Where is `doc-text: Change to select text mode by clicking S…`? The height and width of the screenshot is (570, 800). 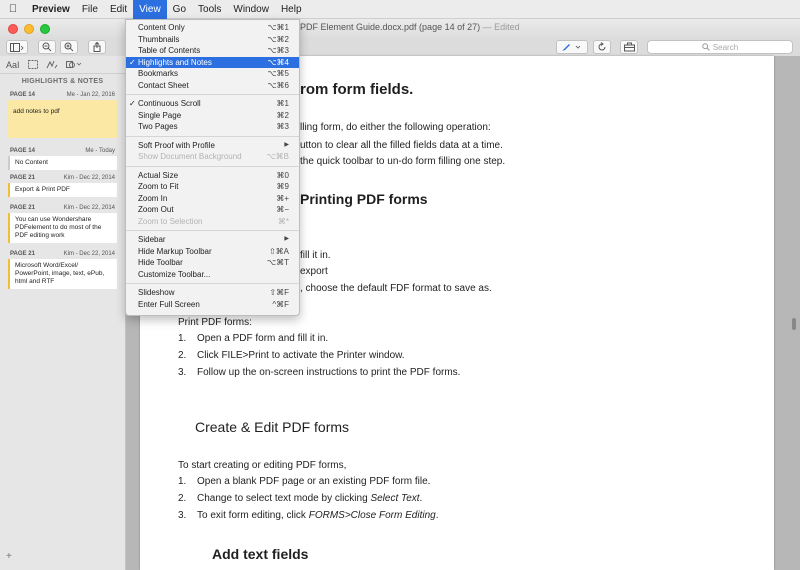 doc-text: Change to select text mode by clicking S… is located at coordinates (309, 498).